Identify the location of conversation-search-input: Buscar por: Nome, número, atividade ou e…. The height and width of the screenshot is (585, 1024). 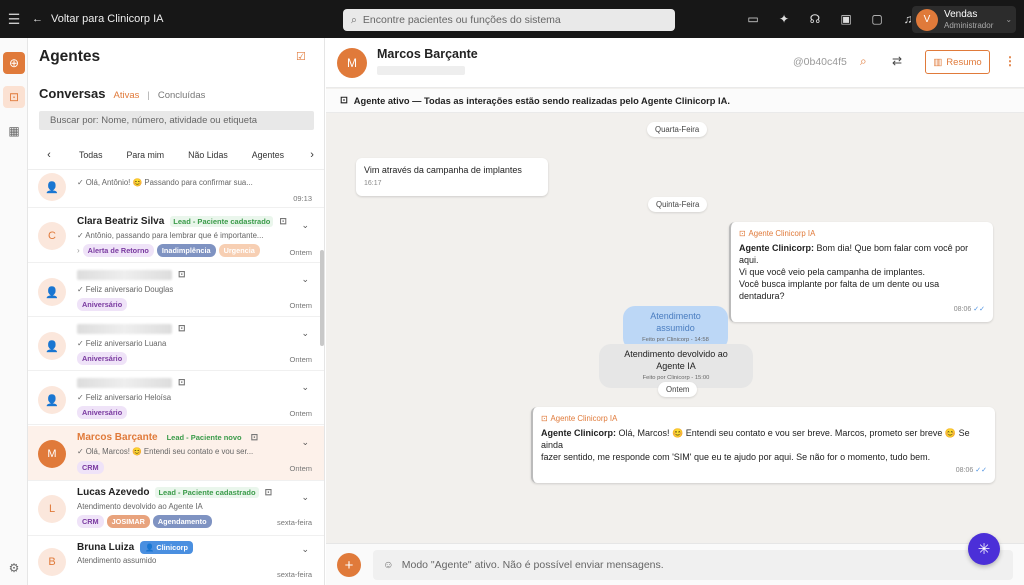
(176, 120).